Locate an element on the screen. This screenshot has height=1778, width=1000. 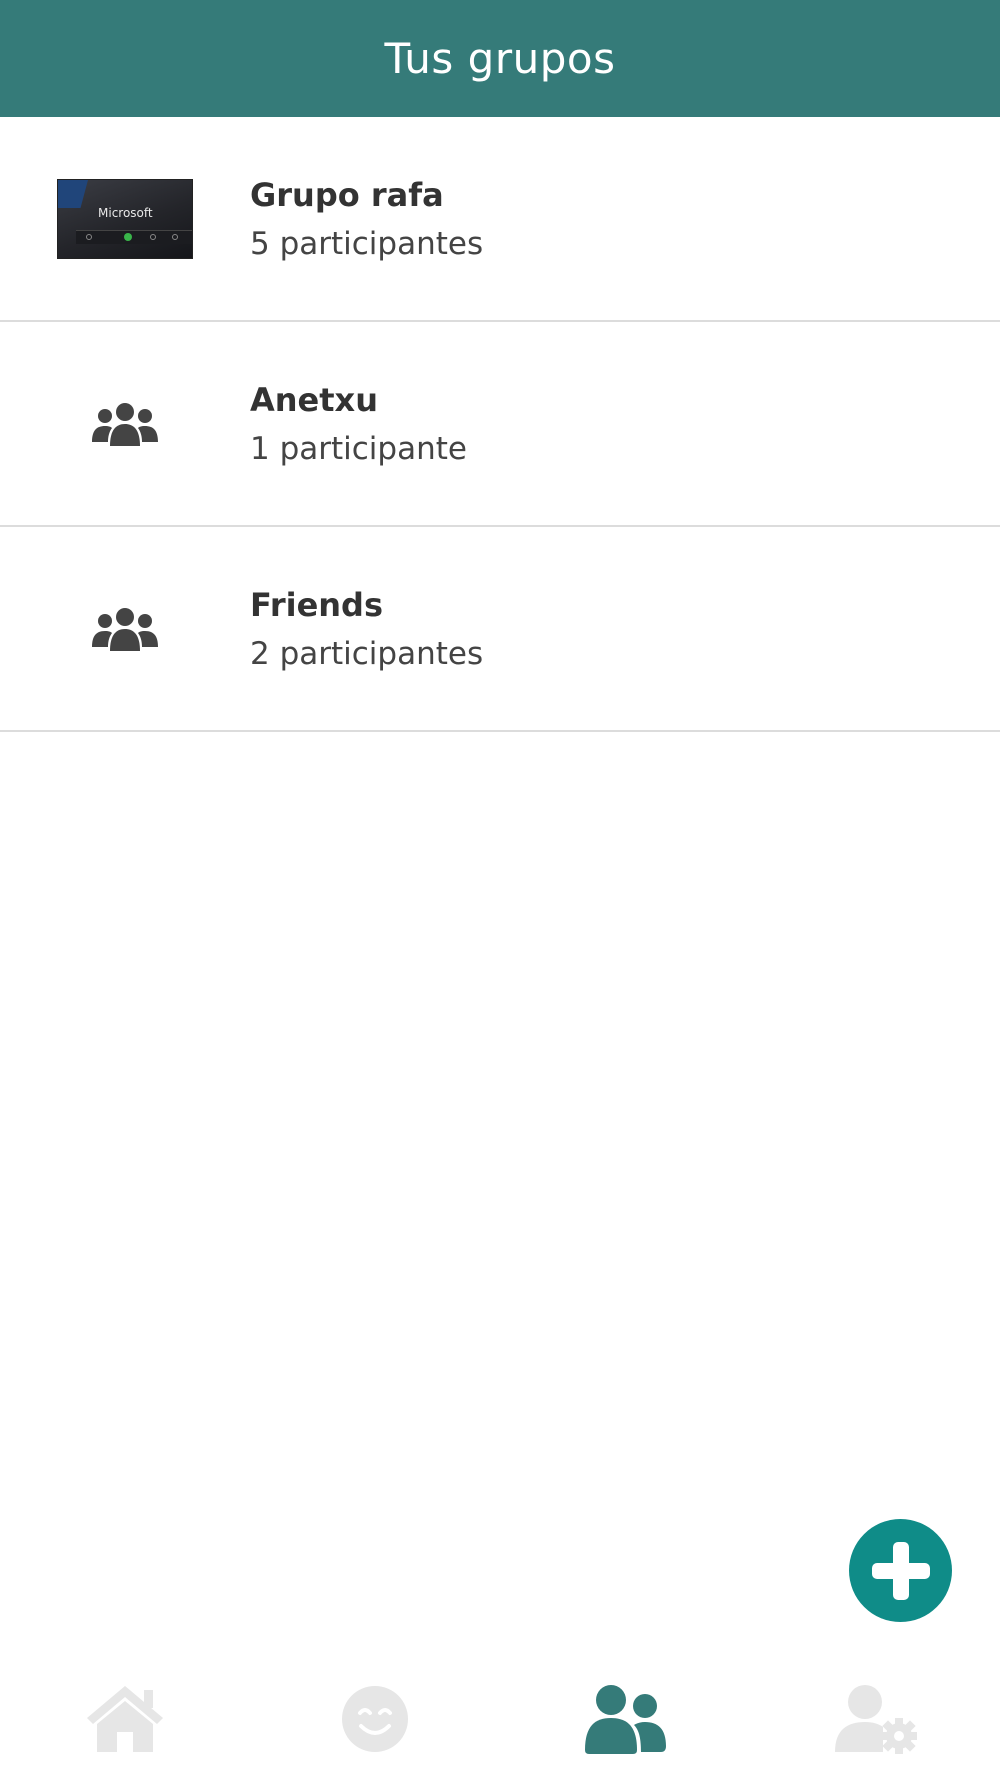
bottom-nav is located at coordinates (500, 1719).